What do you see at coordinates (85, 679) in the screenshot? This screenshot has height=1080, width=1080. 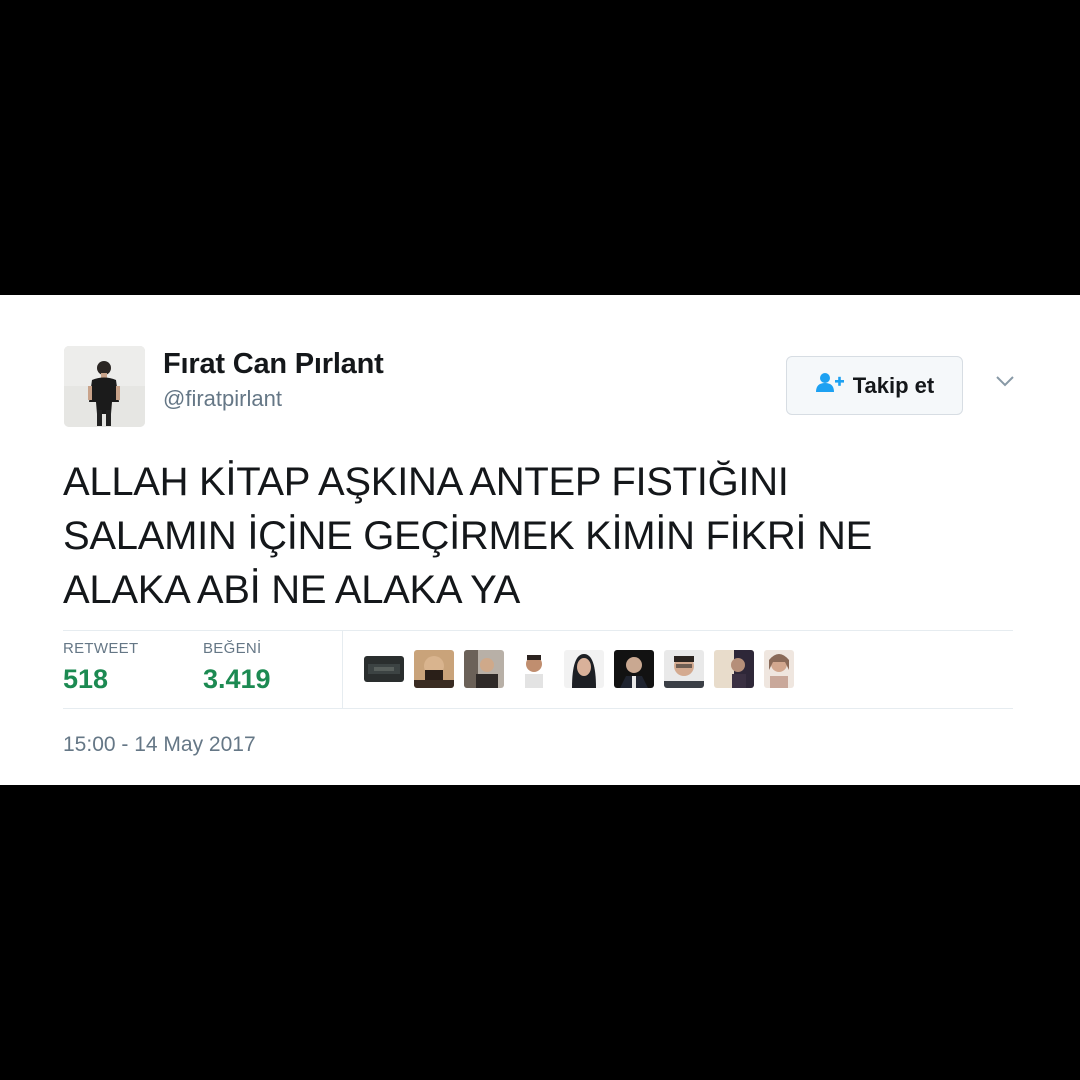 I see `retweet-count: 518` at bounding box center [85, 679].